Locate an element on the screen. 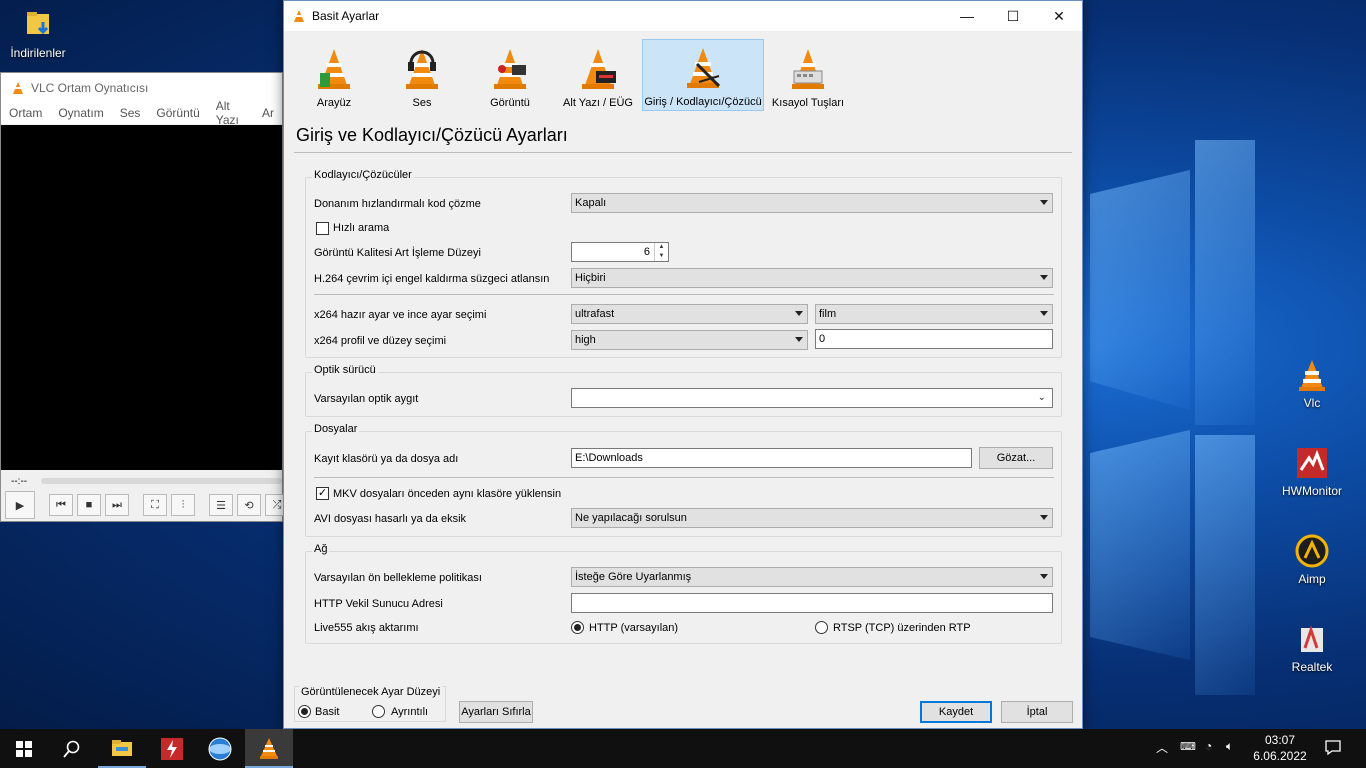 This screenshot has height=768, width=1366. fullscreen-button: ⛶ is located at coordinates (155, 505).